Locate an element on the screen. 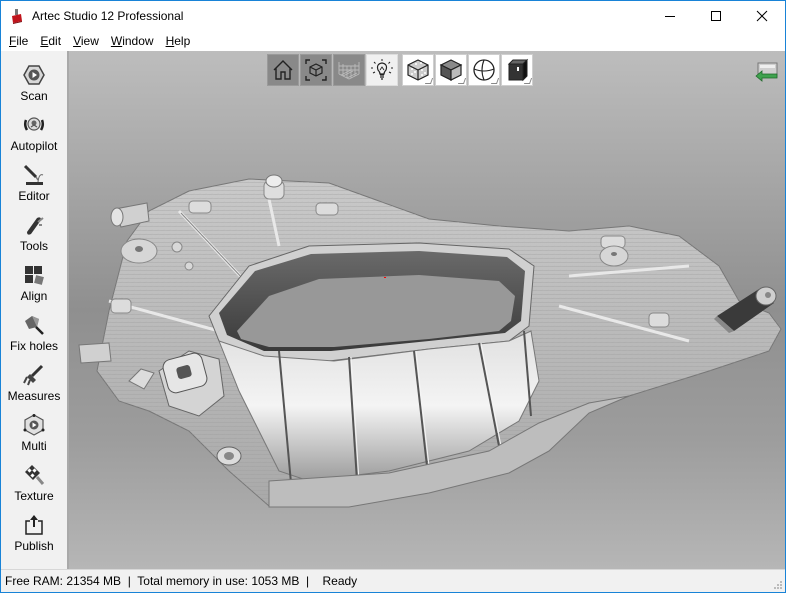 This screenshot has height=593, width=786. sidebar-item-label: Publish is located at coordinates (34, 546).